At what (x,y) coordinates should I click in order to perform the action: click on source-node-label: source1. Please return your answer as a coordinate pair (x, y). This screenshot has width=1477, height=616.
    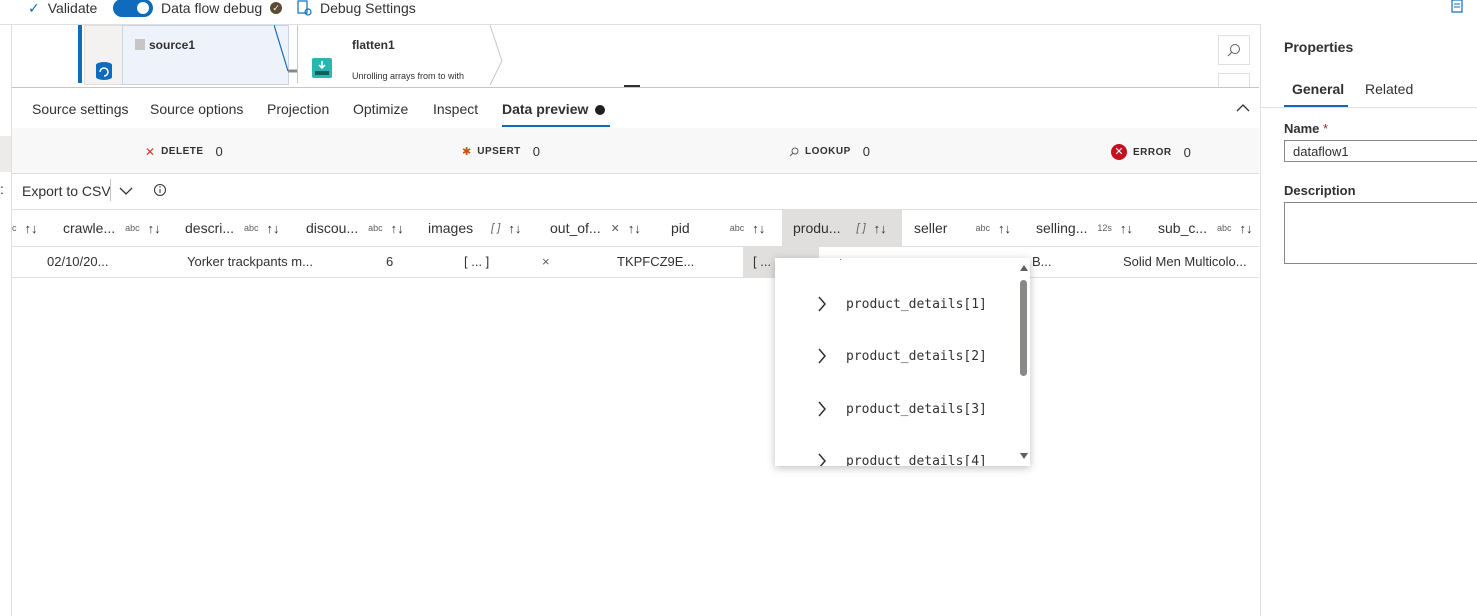
    Looking at the image, I should click on (172, 45).